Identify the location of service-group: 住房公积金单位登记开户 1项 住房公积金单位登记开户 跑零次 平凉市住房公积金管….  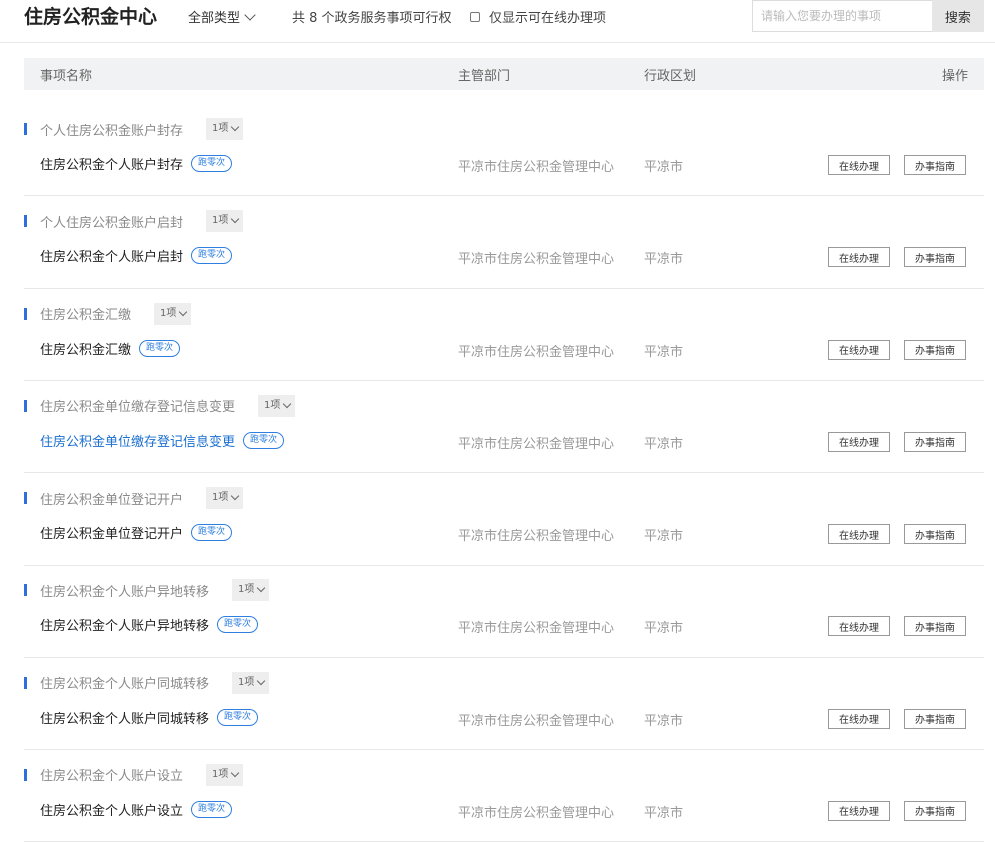
(504, 520).